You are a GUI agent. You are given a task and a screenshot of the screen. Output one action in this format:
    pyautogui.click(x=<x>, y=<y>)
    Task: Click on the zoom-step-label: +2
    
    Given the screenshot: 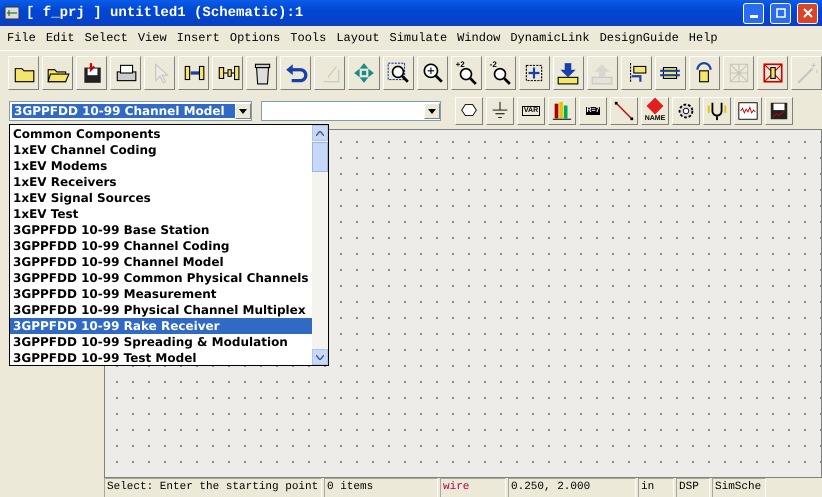 What is the action you would take?
    pyautogui.click(x=460, y=64)
    